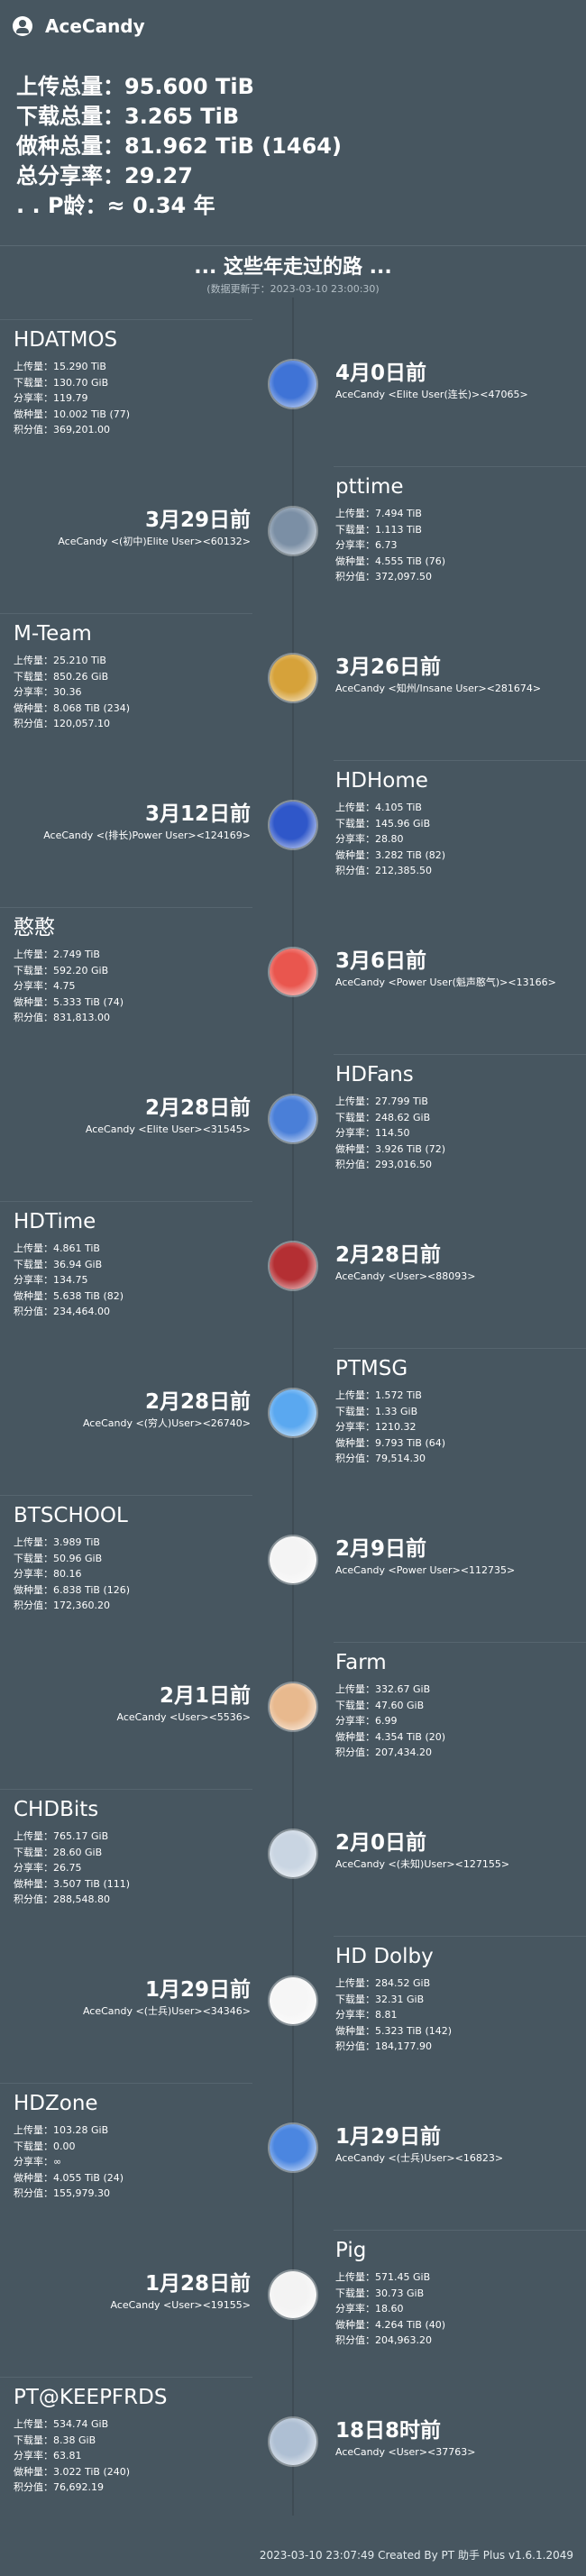  Describe the element at coordinates (378, 529) in the screenshot. I see `site-download: 下载量：1.113 TiB` at that location.